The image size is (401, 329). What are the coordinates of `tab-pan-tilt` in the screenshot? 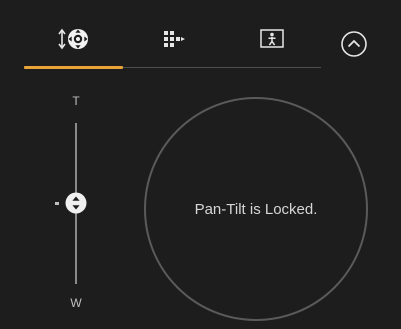 It's located at (74, 39).